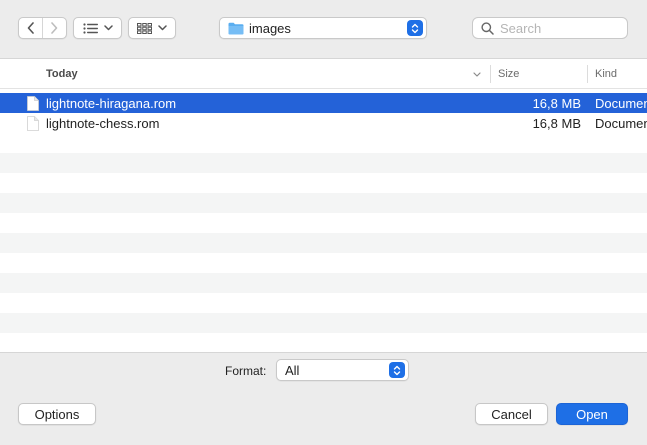 Image resolution: width=647 pixels, height=445 pixels. I want to click on search-input, so click(560, 28).